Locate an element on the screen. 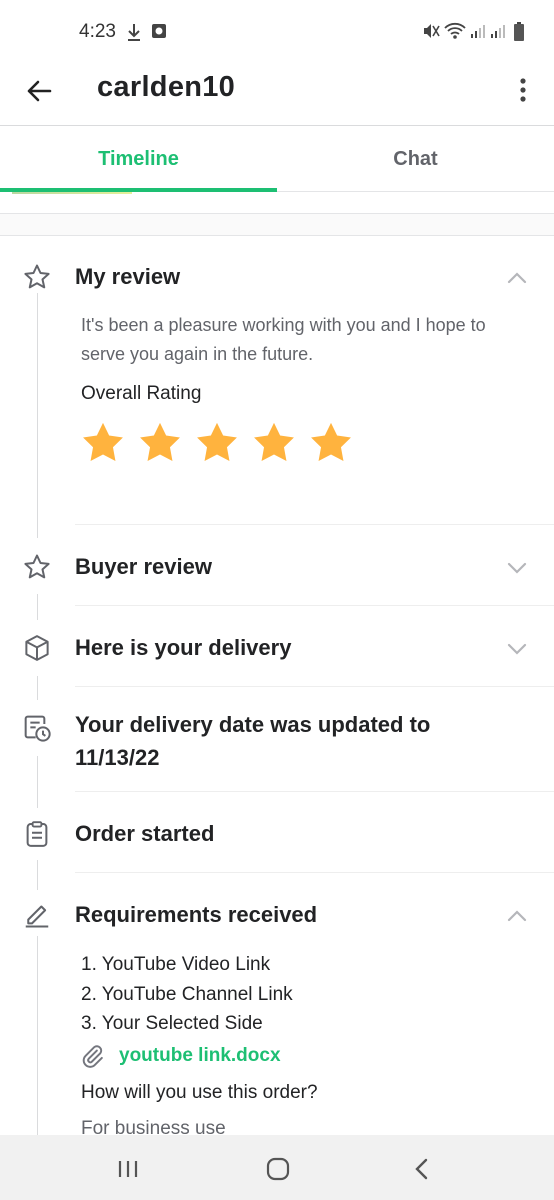 The image size is (554, 1200). system-back-icon is located at coordinates (421, 1169).